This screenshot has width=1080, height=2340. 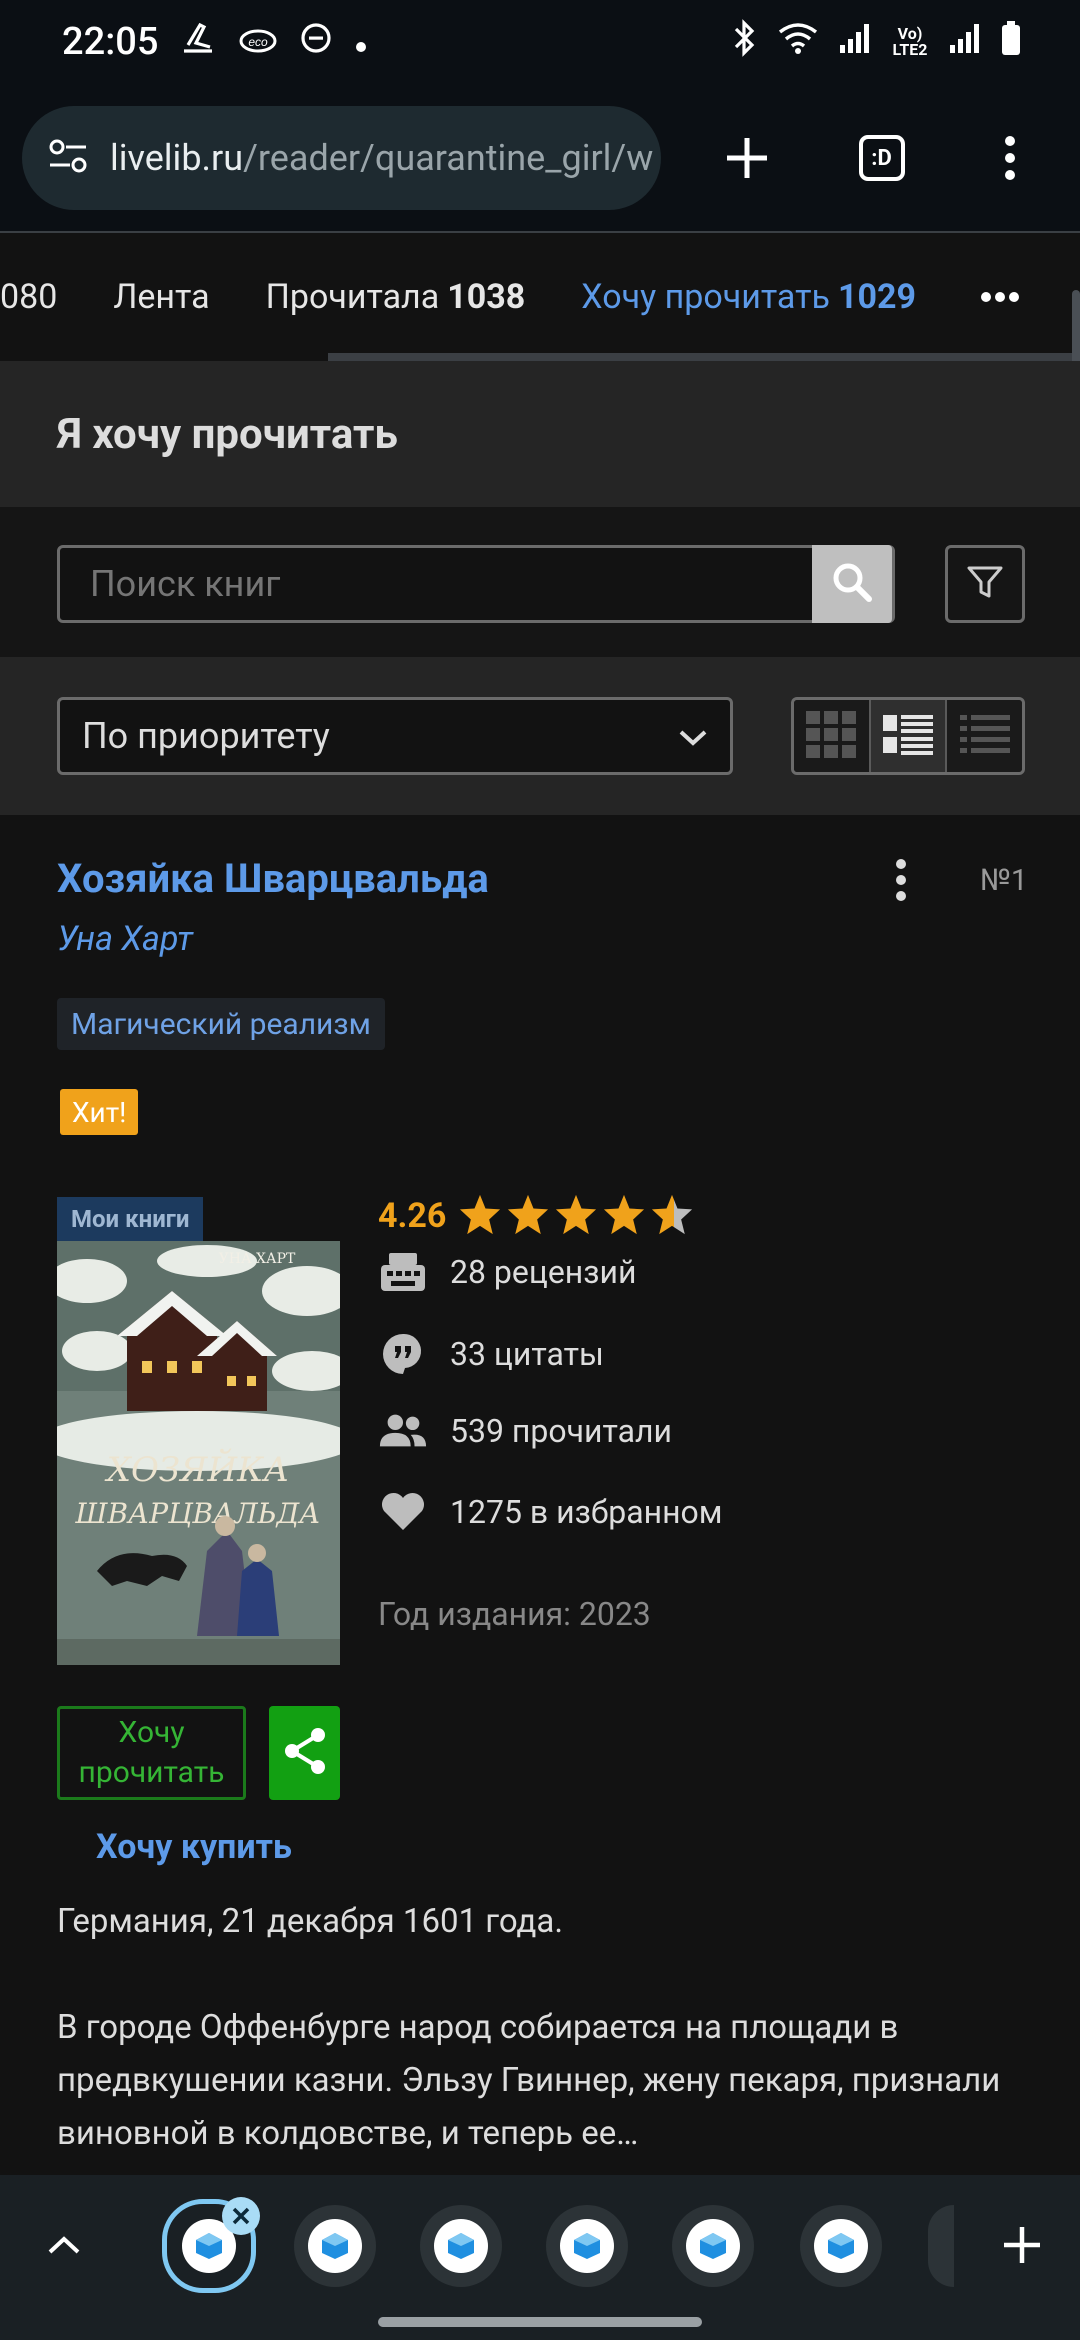 I want to click on url-path: /reader/quarantine_girl/w, so click(x=448, y=158).